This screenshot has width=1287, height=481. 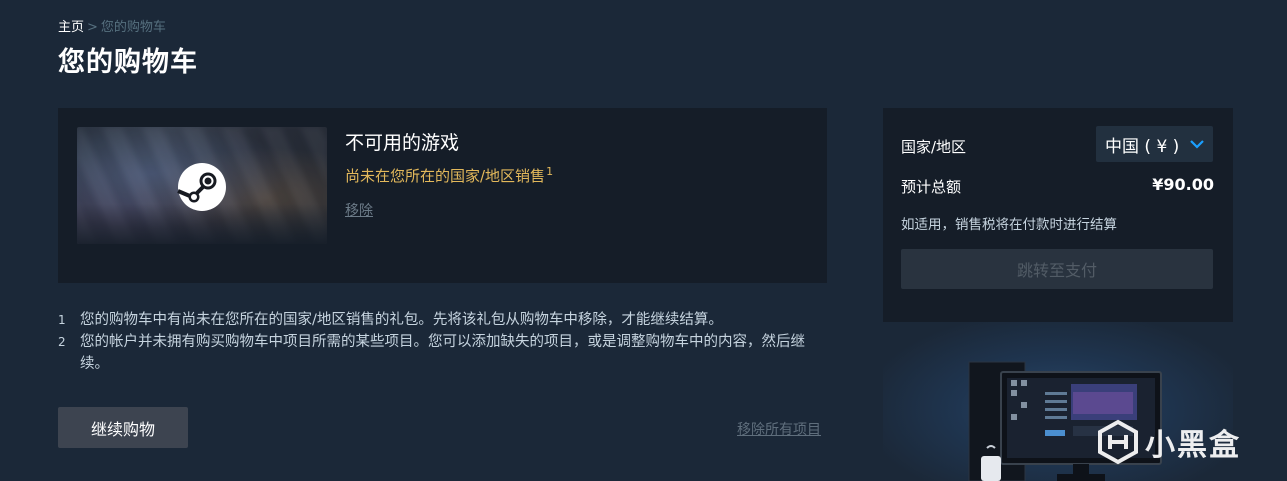 I want to click on remove-all-items-link: 移除所有项目, so click(x=779, y=429).